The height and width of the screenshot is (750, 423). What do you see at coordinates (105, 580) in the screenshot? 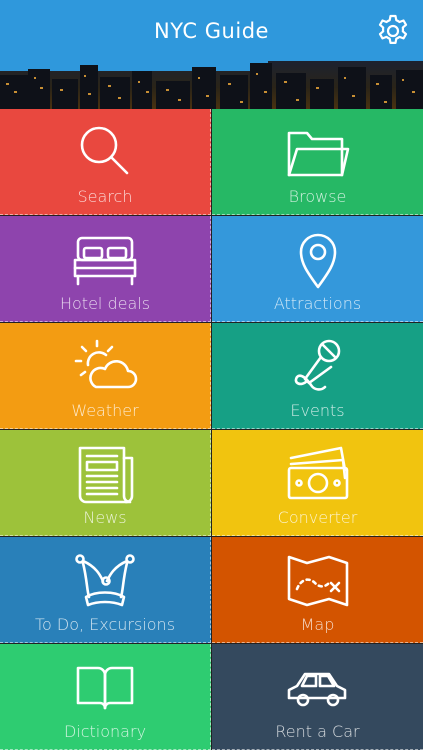
I see `jester-hat-icon` at bounding box center [105, 580].